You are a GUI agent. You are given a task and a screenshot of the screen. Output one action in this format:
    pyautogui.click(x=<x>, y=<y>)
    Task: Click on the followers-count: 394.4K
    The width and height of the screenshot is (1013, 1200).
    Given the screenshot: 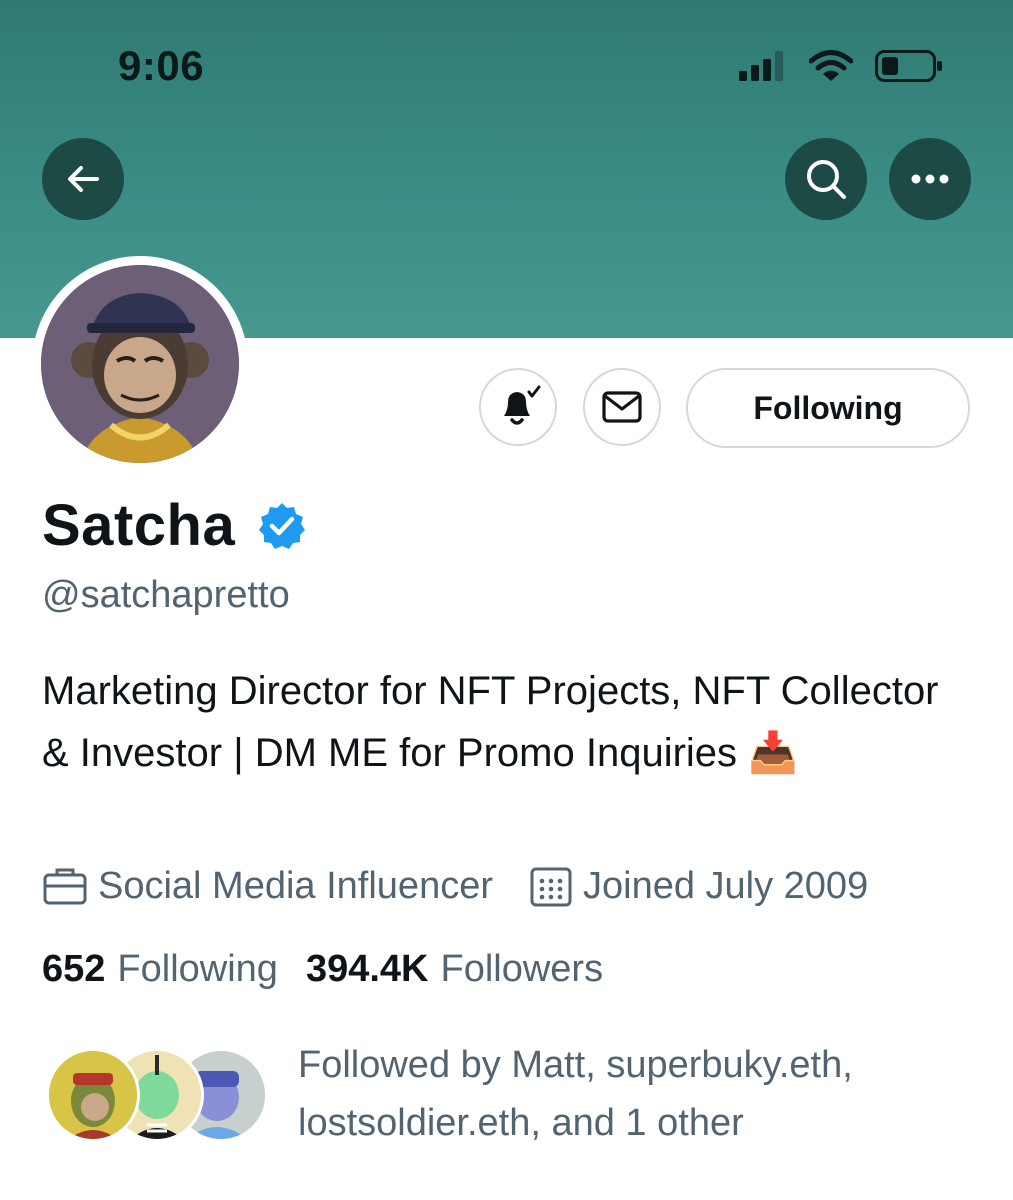 What is the action you would take?
    pyautogui.click(x=367, y=969)
    